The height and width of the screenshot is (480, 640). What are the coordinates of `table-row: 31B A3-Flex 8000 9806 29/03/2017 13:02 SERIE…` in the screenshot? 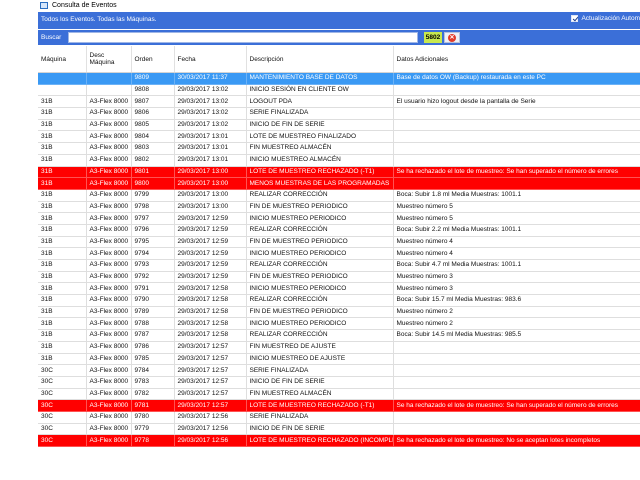 It's located at (339, 113).